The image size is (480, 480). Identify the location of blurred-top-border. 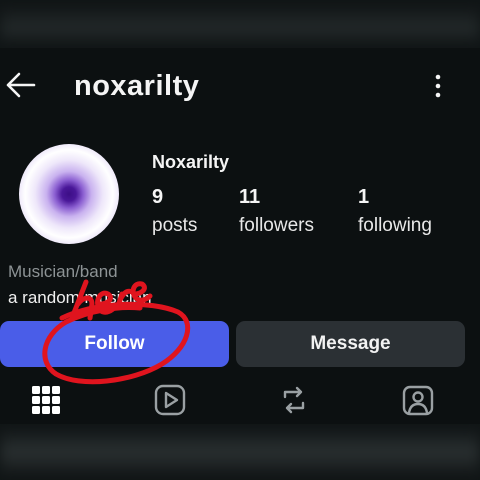
(240, 24).